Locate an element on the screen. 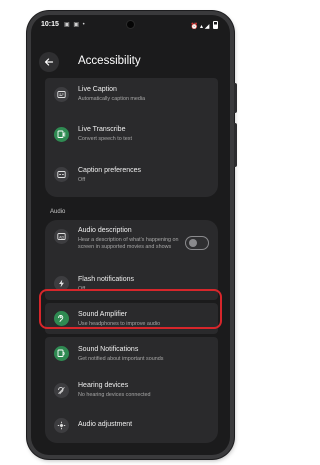 Image resolution: width=320 pixels, height=465 pixels. audio-adjustment-icon is located at coordinates (61, 425).